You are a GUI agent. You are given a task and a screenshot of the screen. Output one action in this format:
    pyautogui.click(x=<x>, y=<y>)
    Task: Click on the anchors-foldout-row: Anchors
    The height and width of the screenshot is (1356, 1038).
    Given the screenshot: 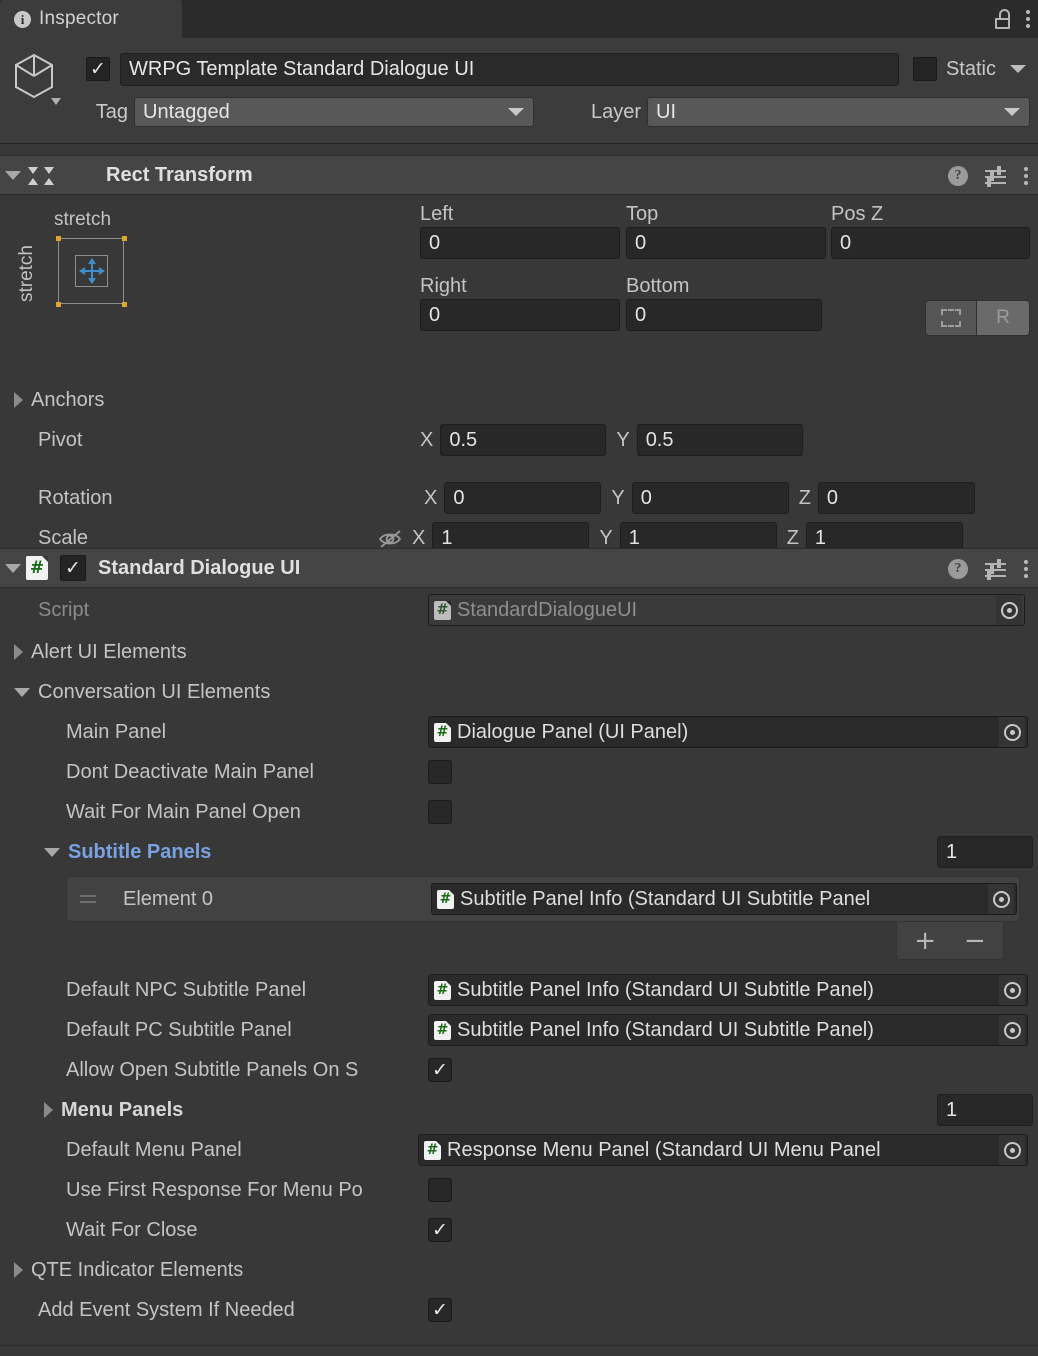 What is the action you would take?
    pyautogui.click(x=519, y=400)
    